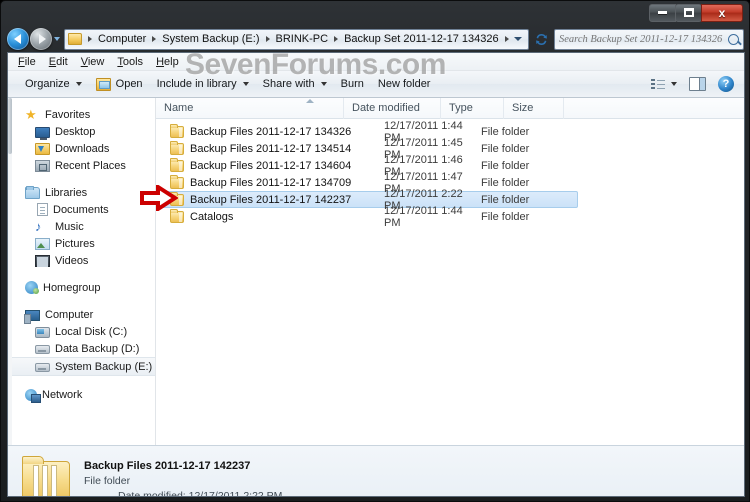 This screenshot has width=750, height=502. Describe the element at coordinates (386, 108) in the screenshot. I see `column-header-date-label: Date modified` at that location.